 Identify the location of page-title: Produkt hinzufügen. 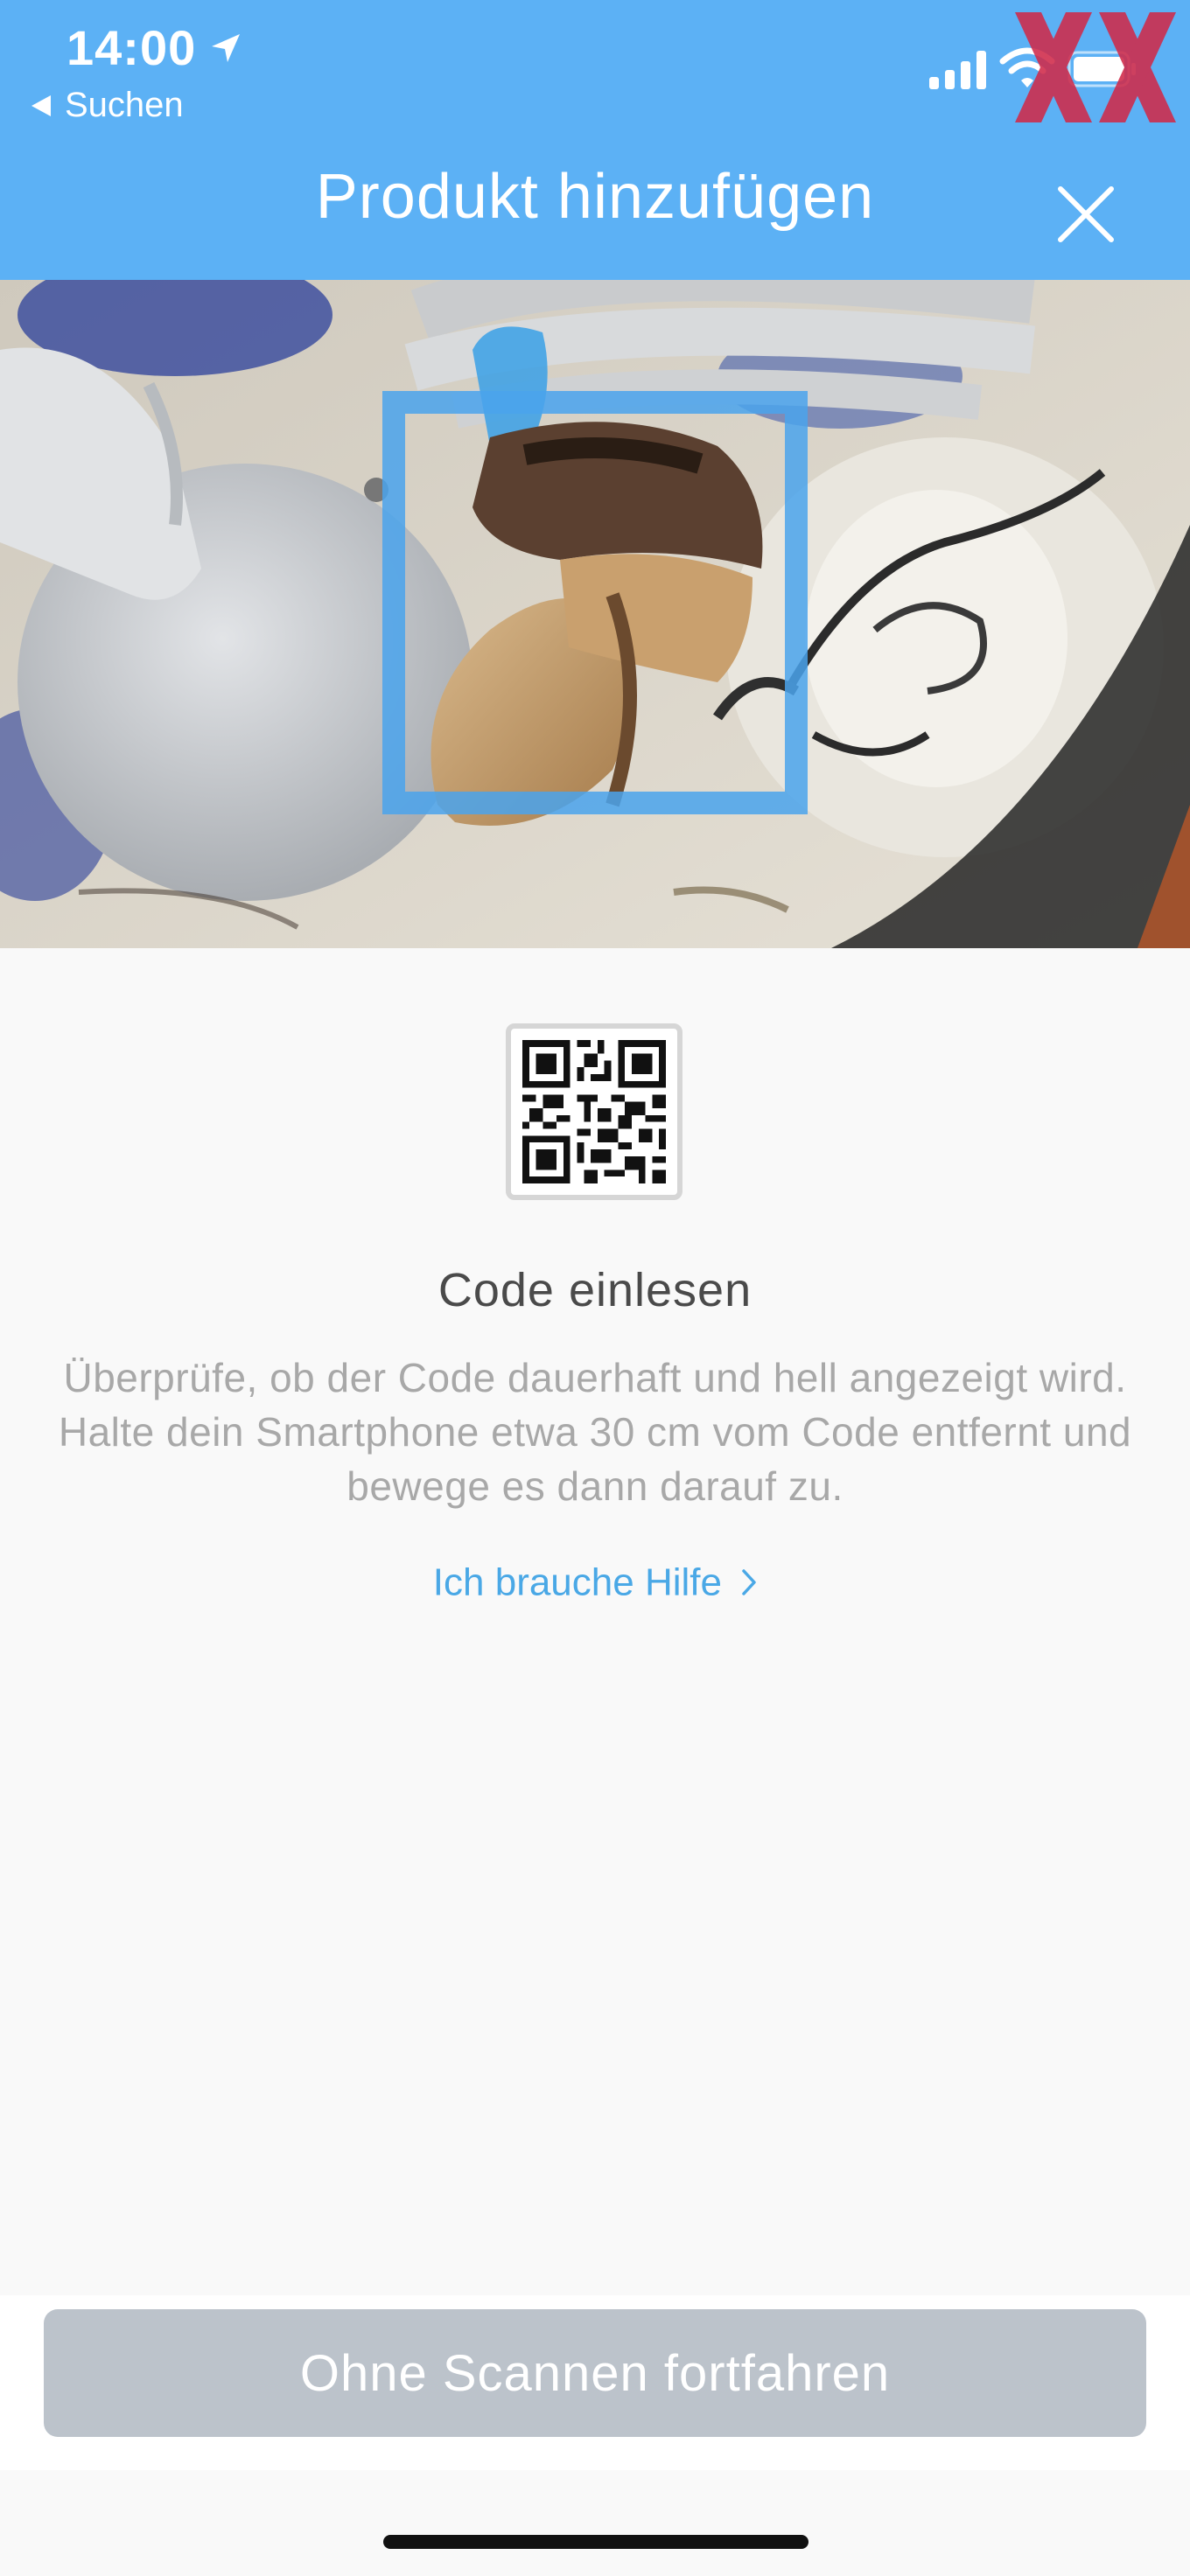
(595, 197).